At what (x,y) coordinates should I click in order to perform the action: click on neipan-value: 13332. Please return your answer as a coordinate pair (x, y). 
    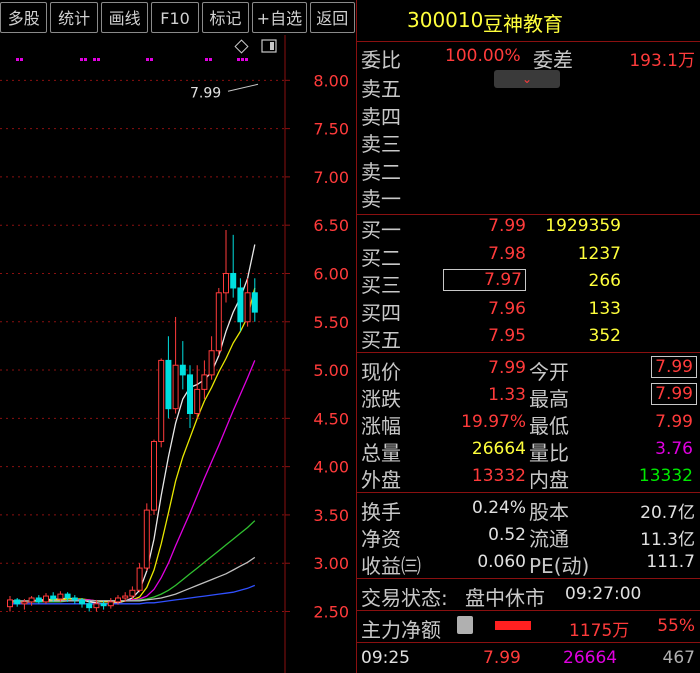
    Looking at the image, I should click on (665, 476).